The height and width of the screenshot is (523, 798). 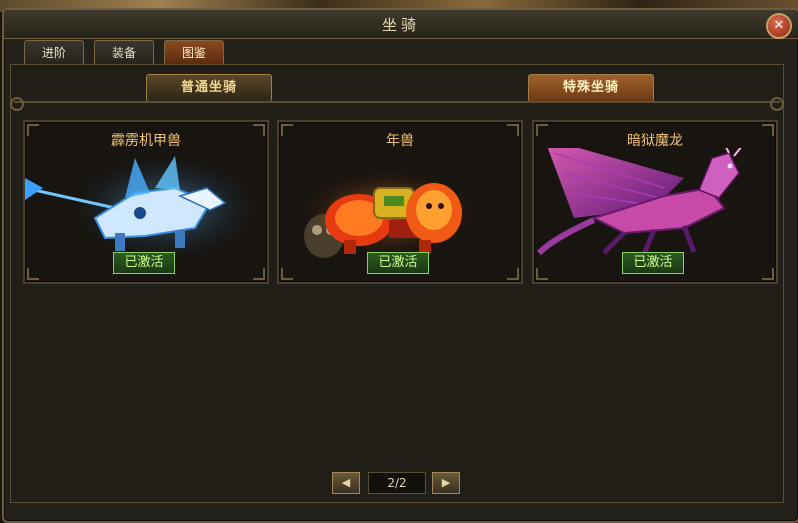 I want to click on triangle-right-icon: ▶, so click(x=446, y=482).